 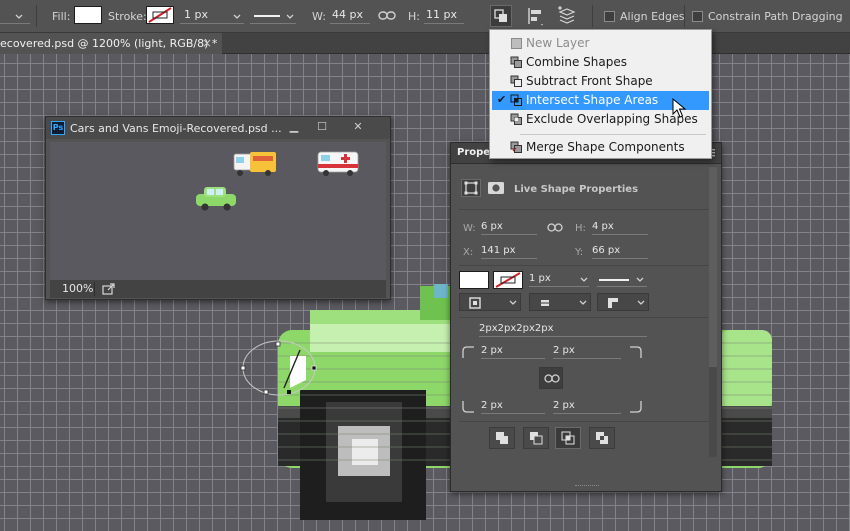 I want to click on checkmark-icon: ✔, so click(x=502, y=99).